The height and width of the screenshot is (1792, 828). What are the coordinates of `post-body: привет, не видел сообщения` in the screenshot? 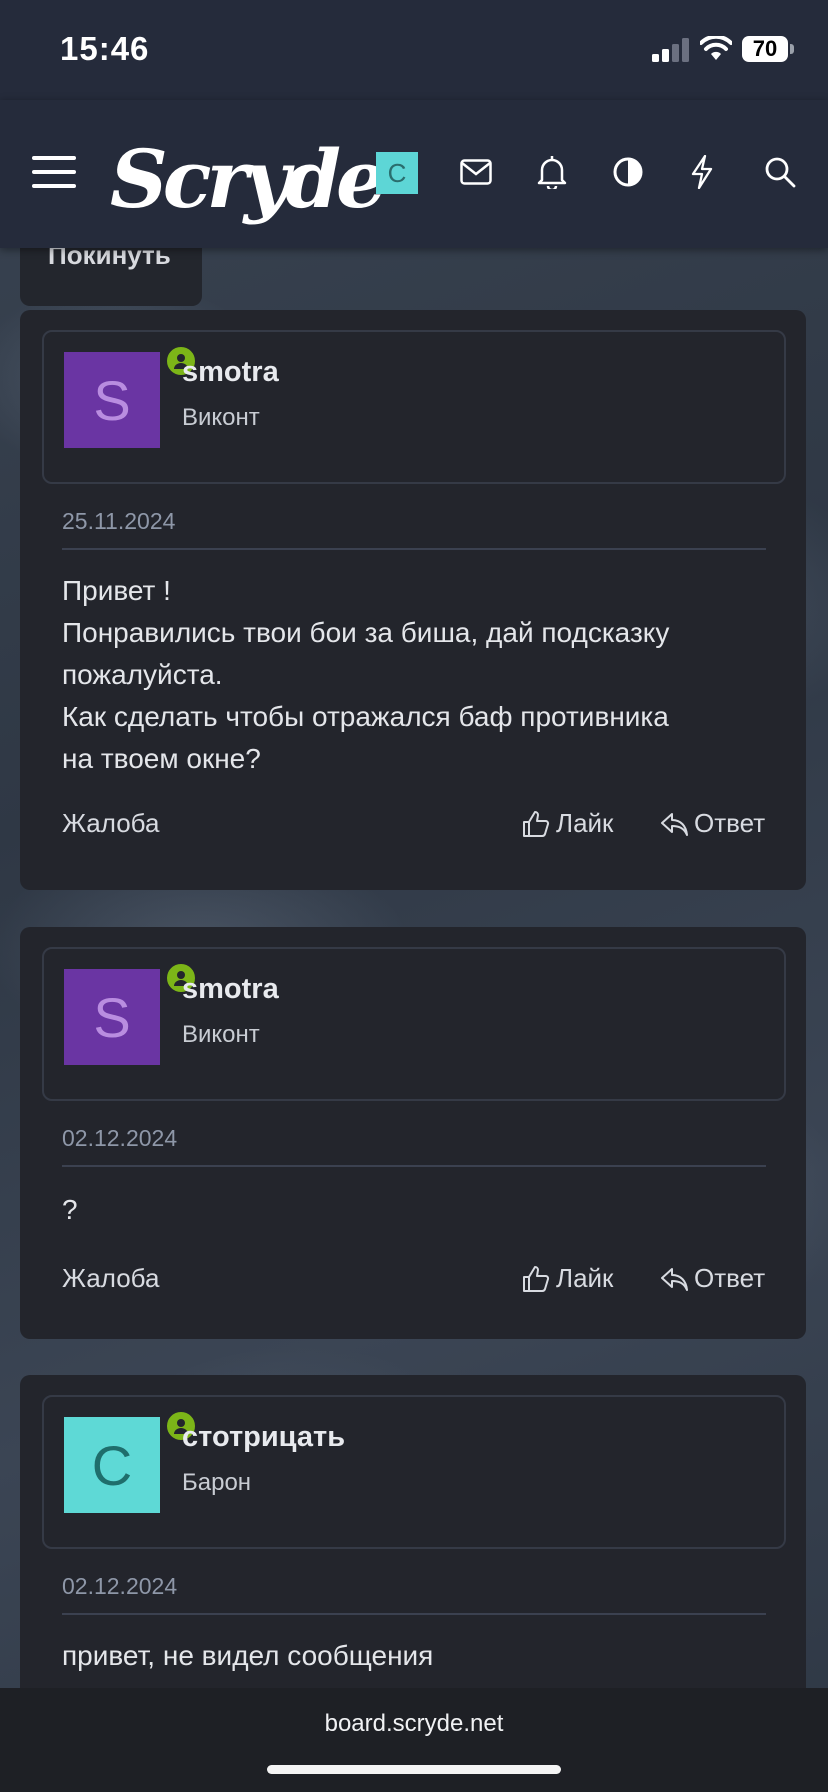 It's located at (412, 1656).